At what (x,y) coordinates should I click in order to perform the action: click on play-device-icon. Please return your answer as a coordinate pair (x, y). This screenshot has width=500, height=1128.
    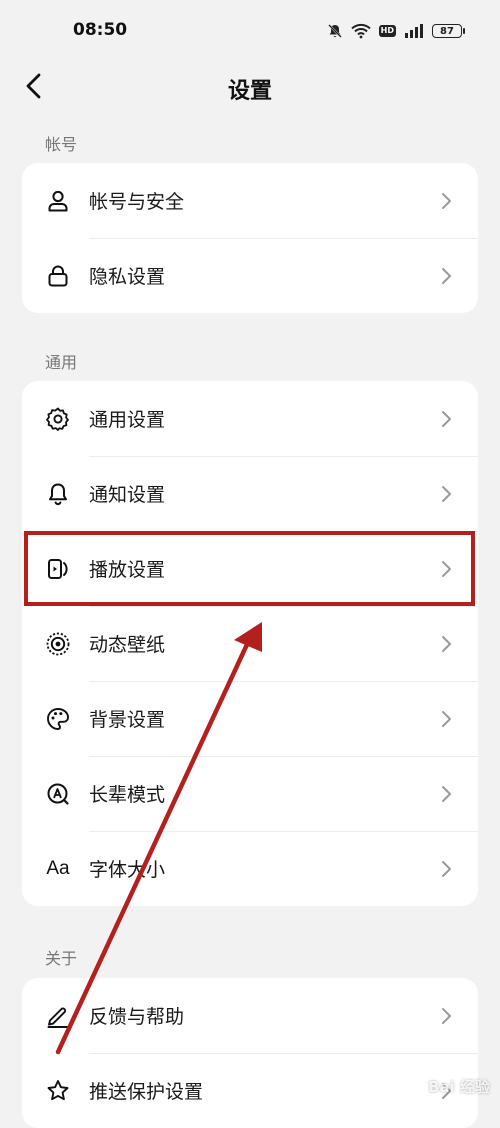
    Looking at the image, I should click on (58, 569).